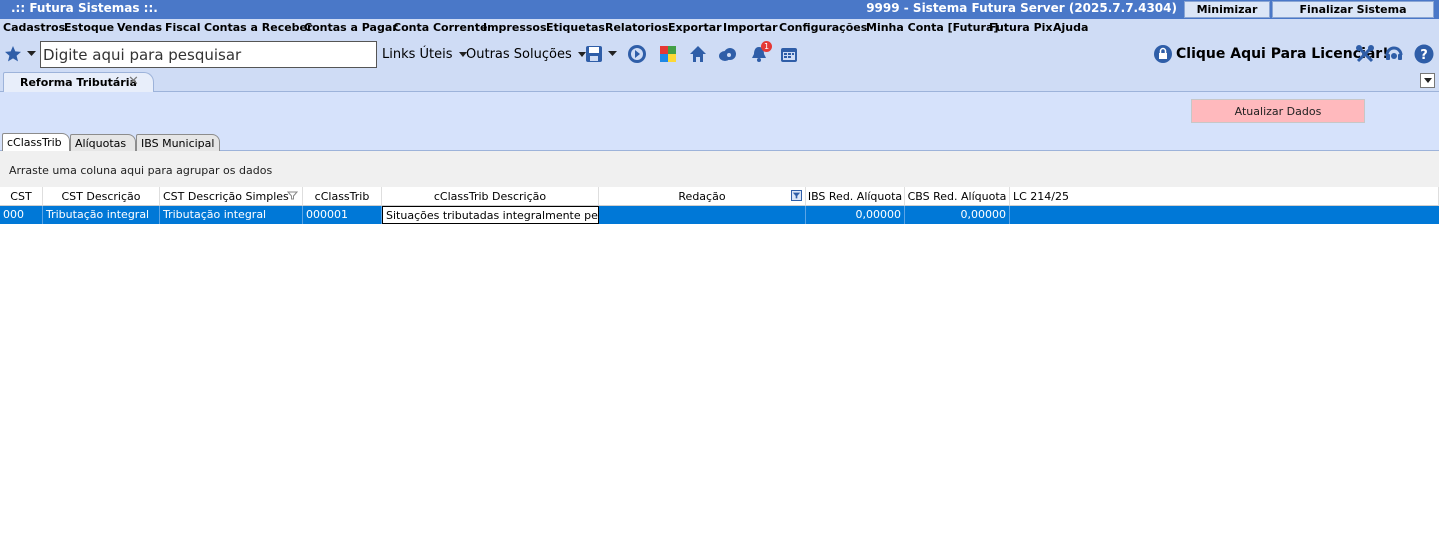 Image resolution: width=1439 pixels, height=538 pixels. Describe the element at coordinates (226, 196) in the screenshot. I see `column-header-cst-descricao-simples-label: CST Descrição Simples` at that location.